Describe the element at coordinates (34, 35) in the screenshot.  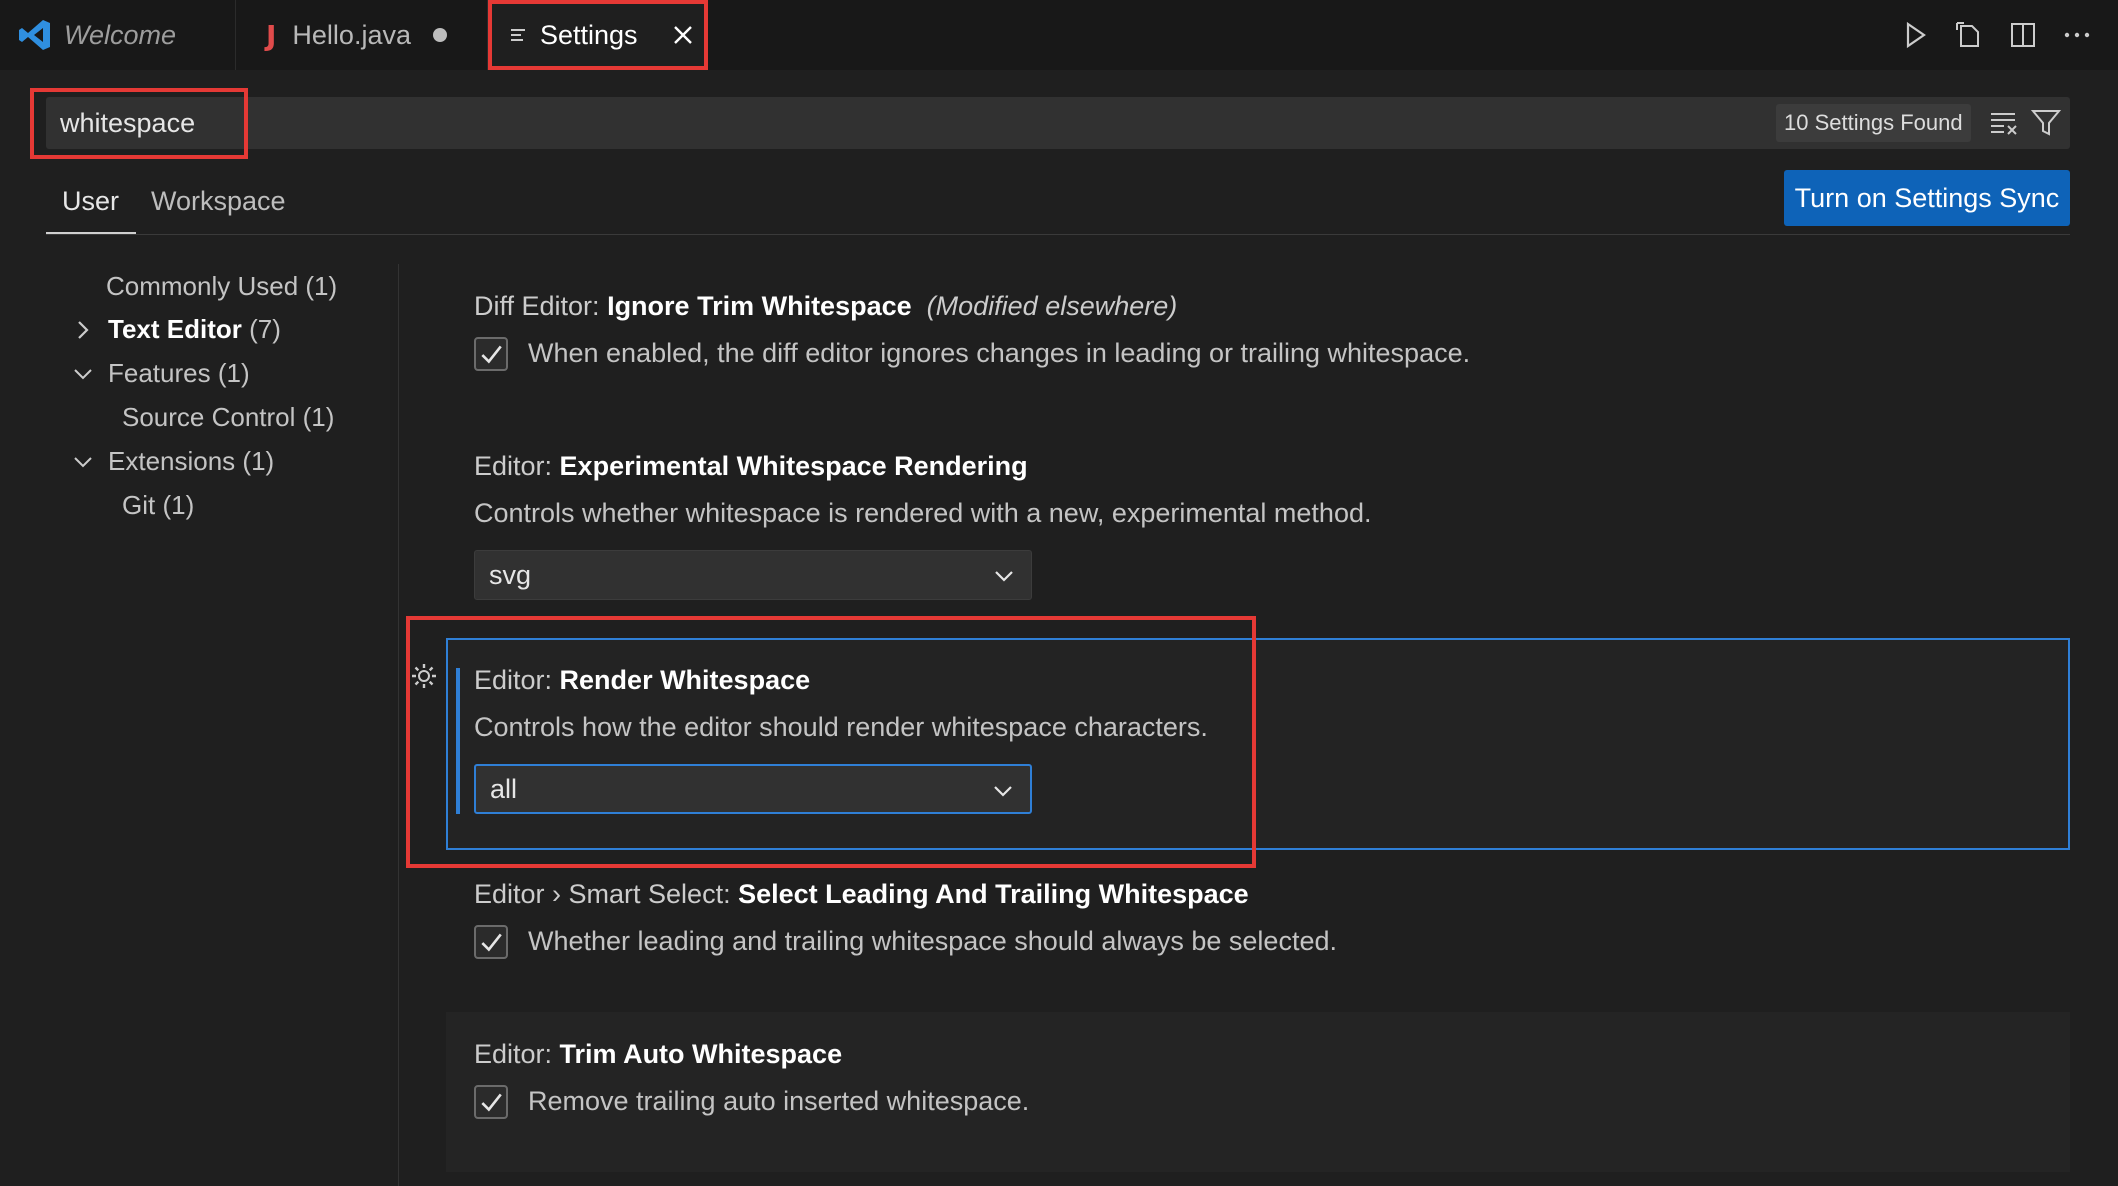
I see `vscode-logo-icon` at that location.